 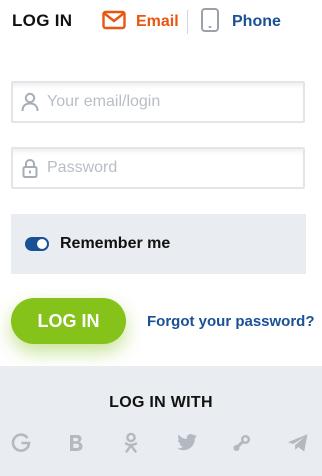 I want to click on google-icon, so click(x=21, y=443).